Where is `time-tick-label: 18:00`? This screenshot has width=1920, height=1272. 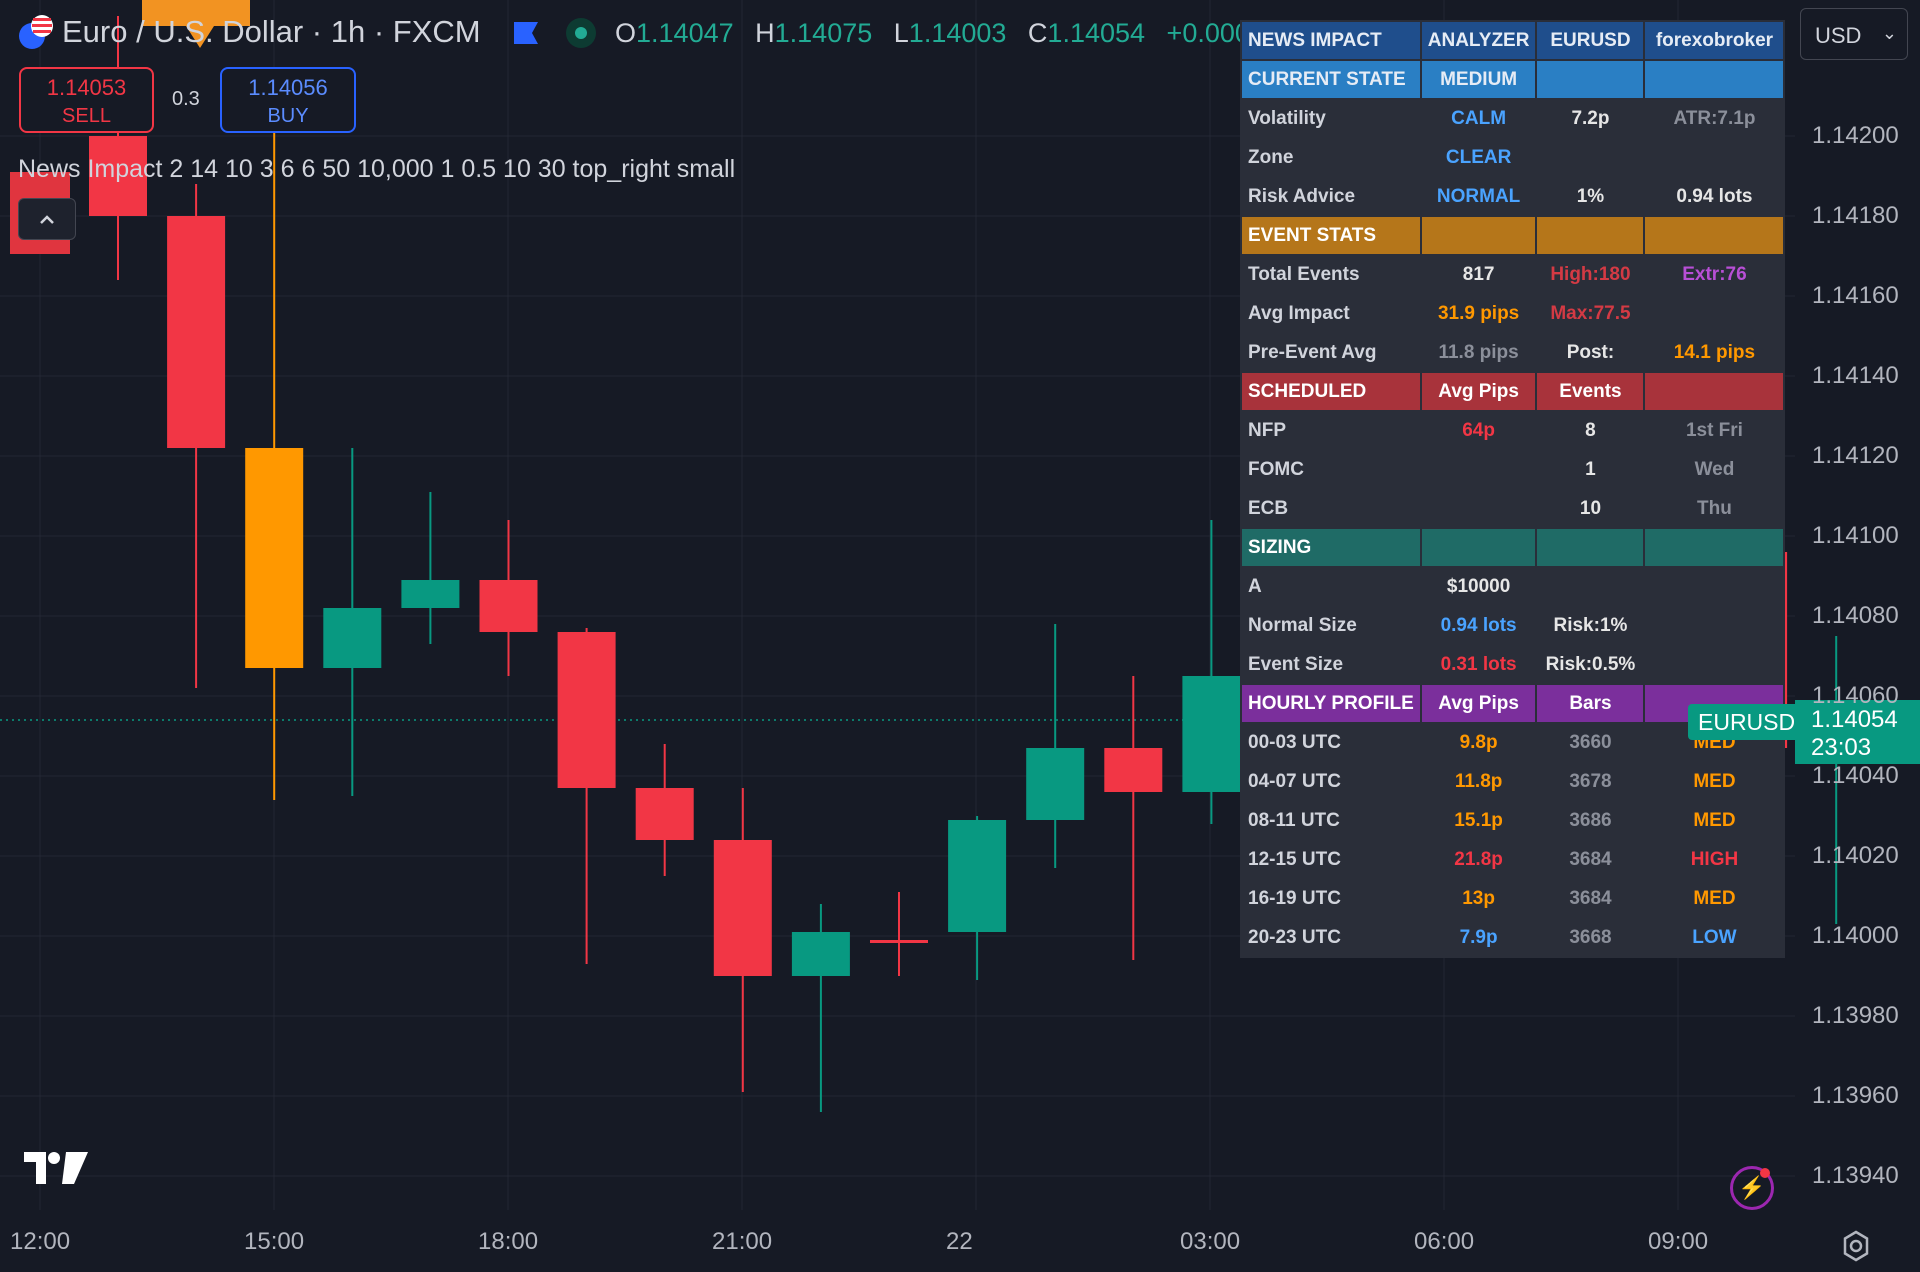
time-tick-label: 18:00 is located at coordinates (508, 1241).